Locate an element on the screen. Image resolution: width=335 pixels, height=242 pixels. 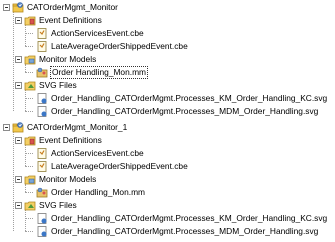
project-name: CATOrderMgmt_Monitor_1 is located at coordinates (77, 127).